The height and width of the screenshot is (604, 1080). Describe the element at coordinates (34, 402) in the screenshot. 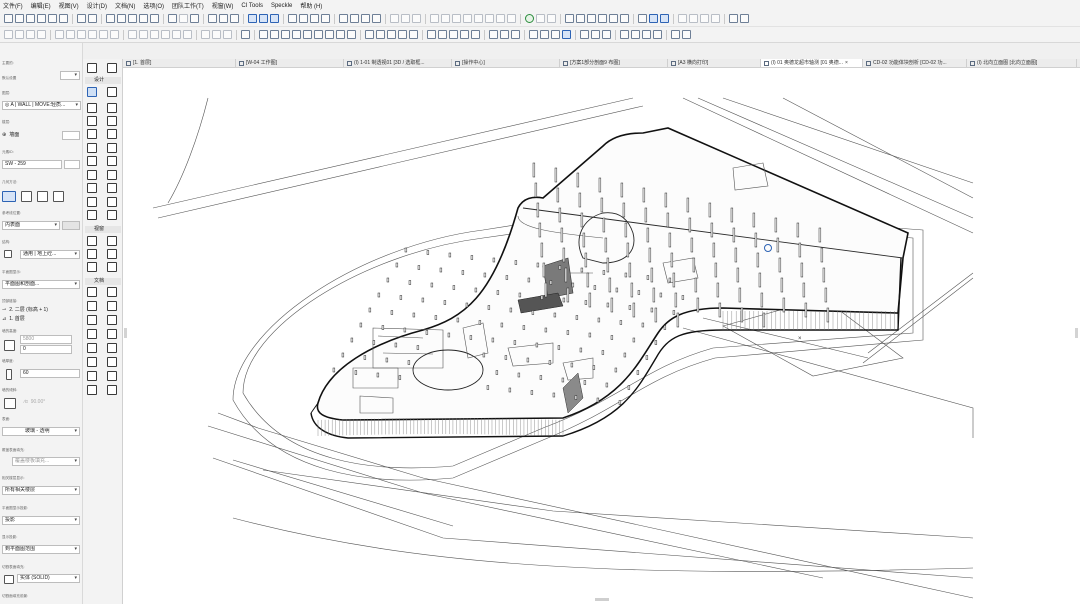

I see `slant-row: ∕α 90.00°` at that location.